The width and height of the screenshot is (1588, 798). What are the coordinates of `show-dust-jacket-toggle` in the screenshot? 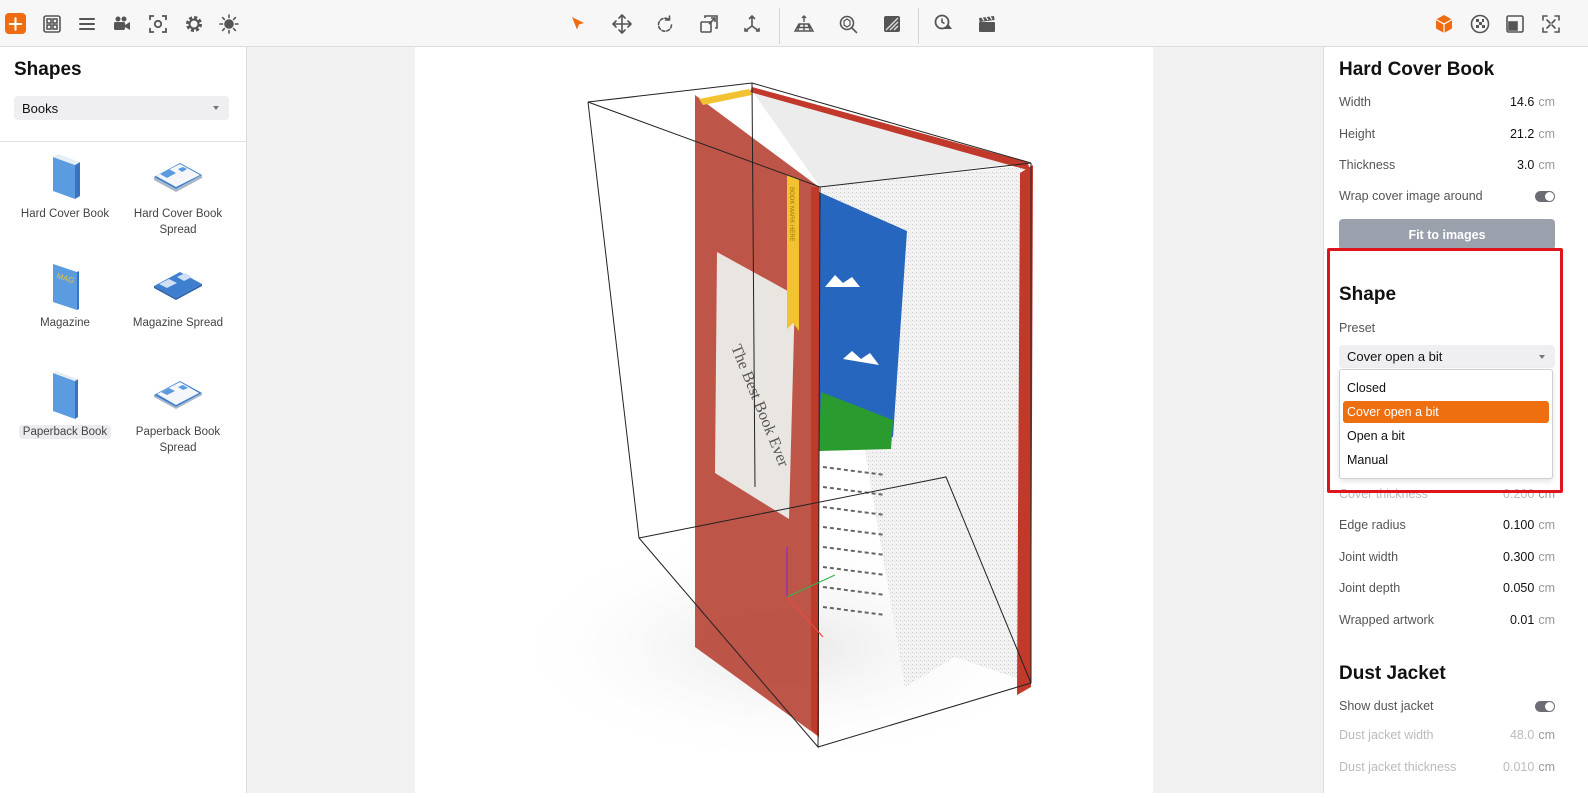 It's located at (1545, 706).